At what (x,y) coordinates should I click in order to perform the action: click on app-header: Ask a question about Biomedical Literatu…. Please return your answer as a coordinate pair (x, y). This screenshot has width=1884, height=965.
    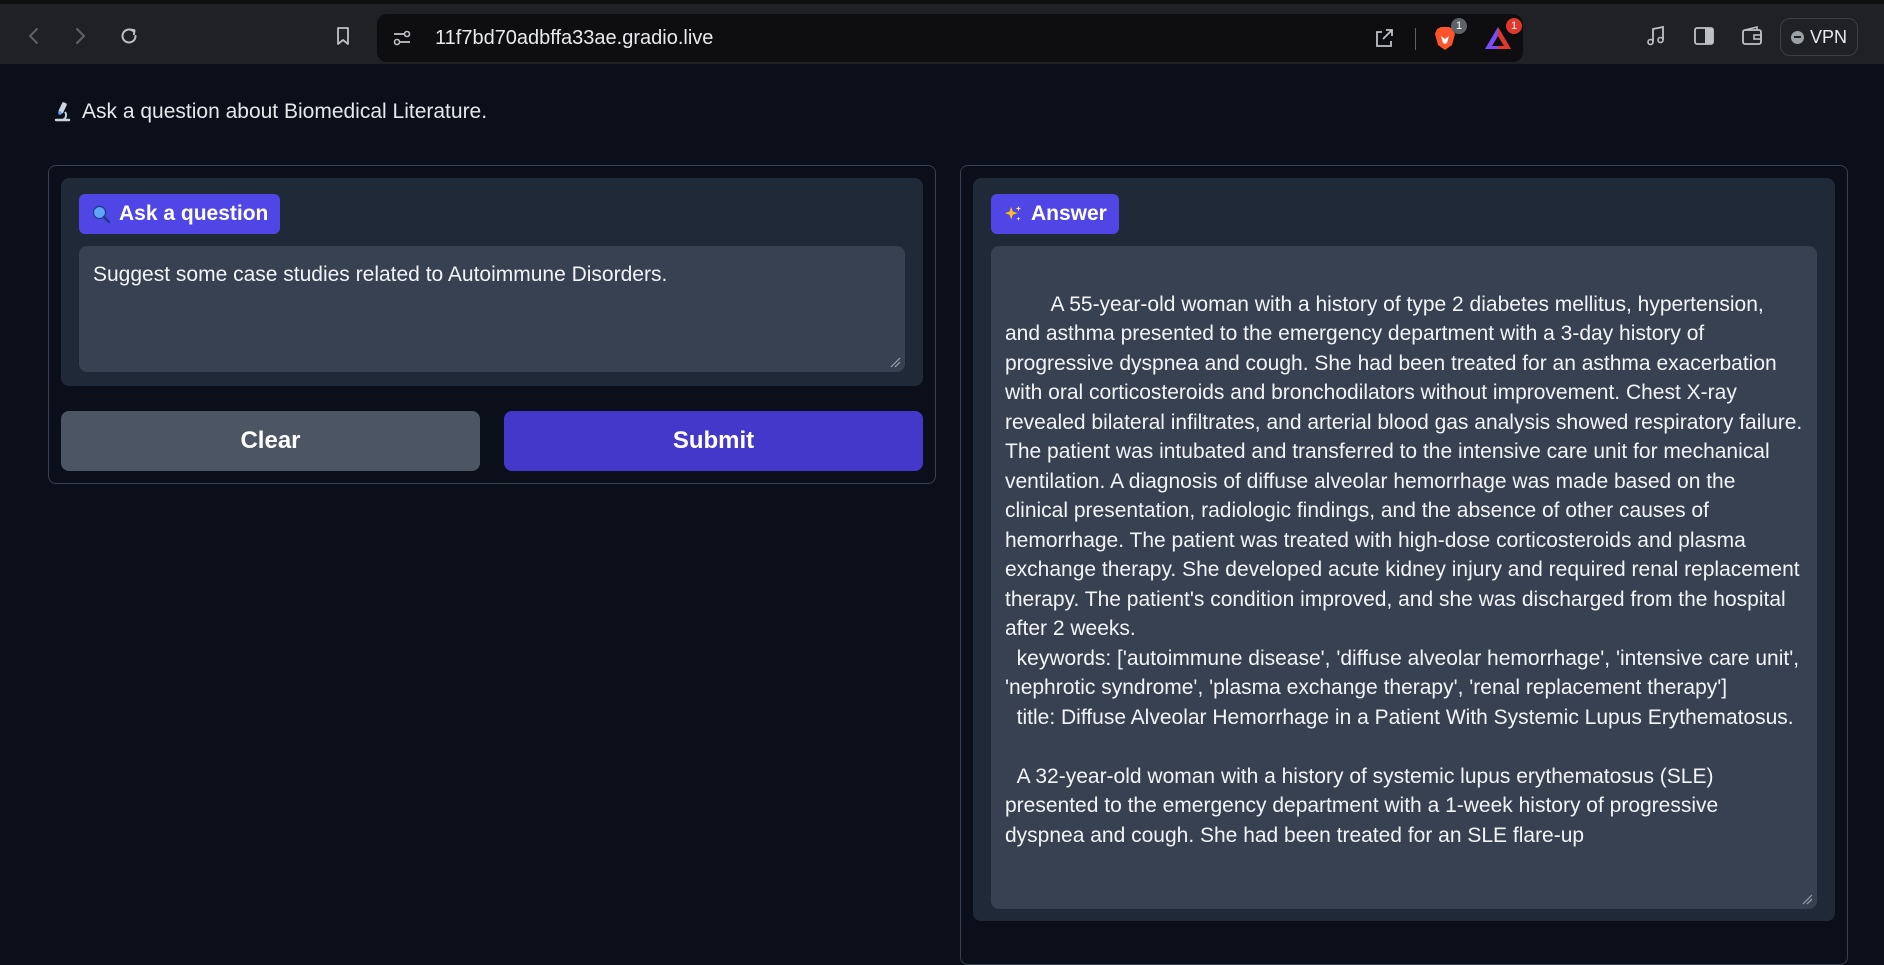
    Looking at the image, I should click on (268, 112).